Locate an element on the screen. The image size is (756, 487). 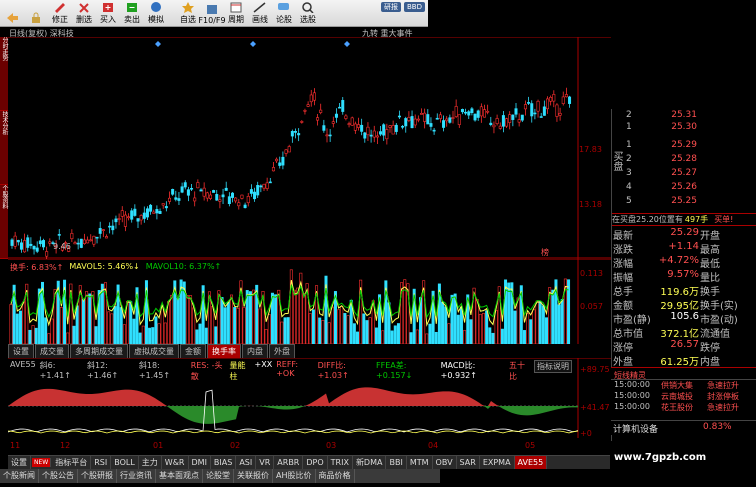
indicator-positive-area is located at coordinates (293, 396).